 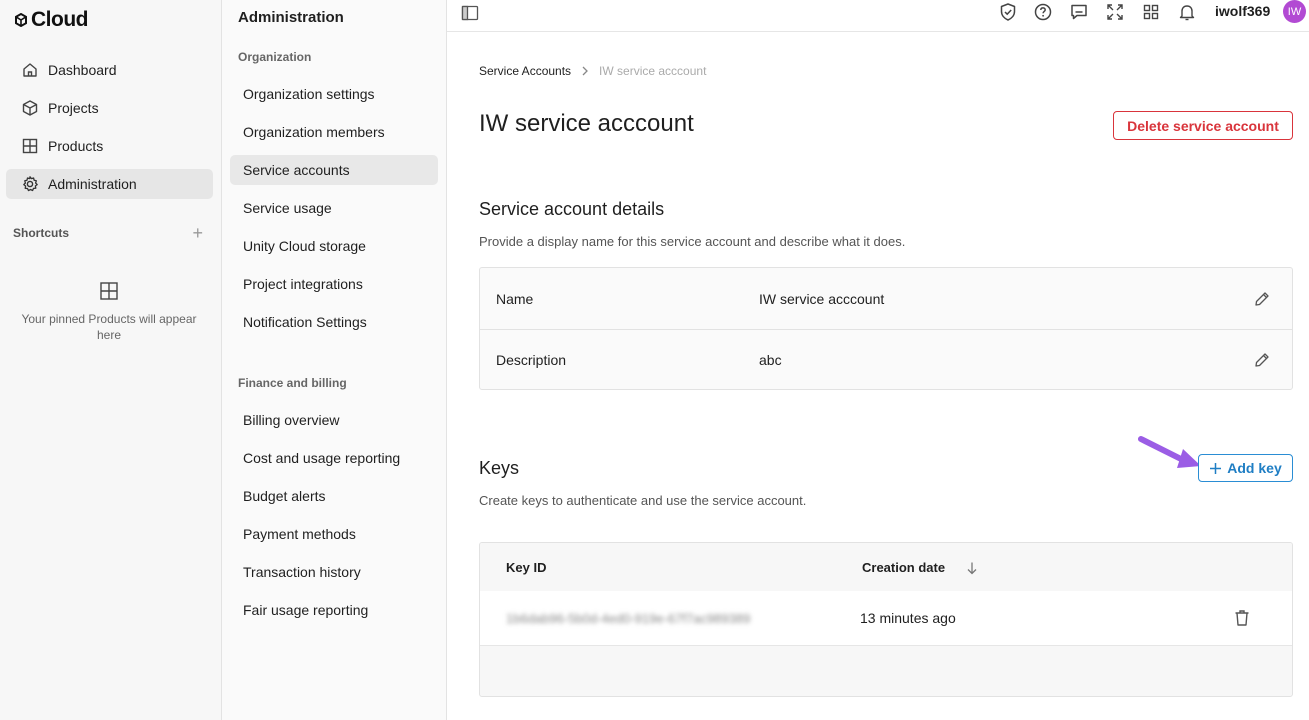 I want to click on breadcrumb-current: IW service acccount, so click(x=653, y=71).